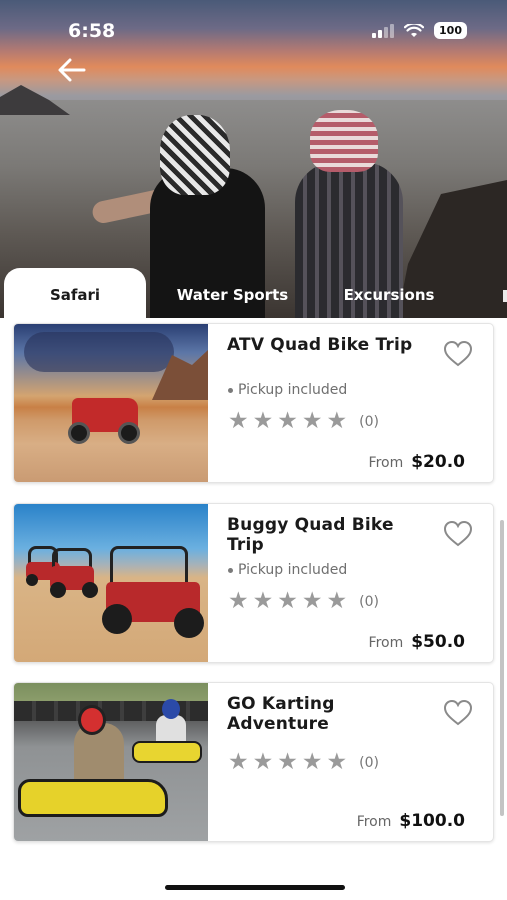 This screenshot has height=900, width=507. I want to click on status-icons: 100, so click(419, 30).